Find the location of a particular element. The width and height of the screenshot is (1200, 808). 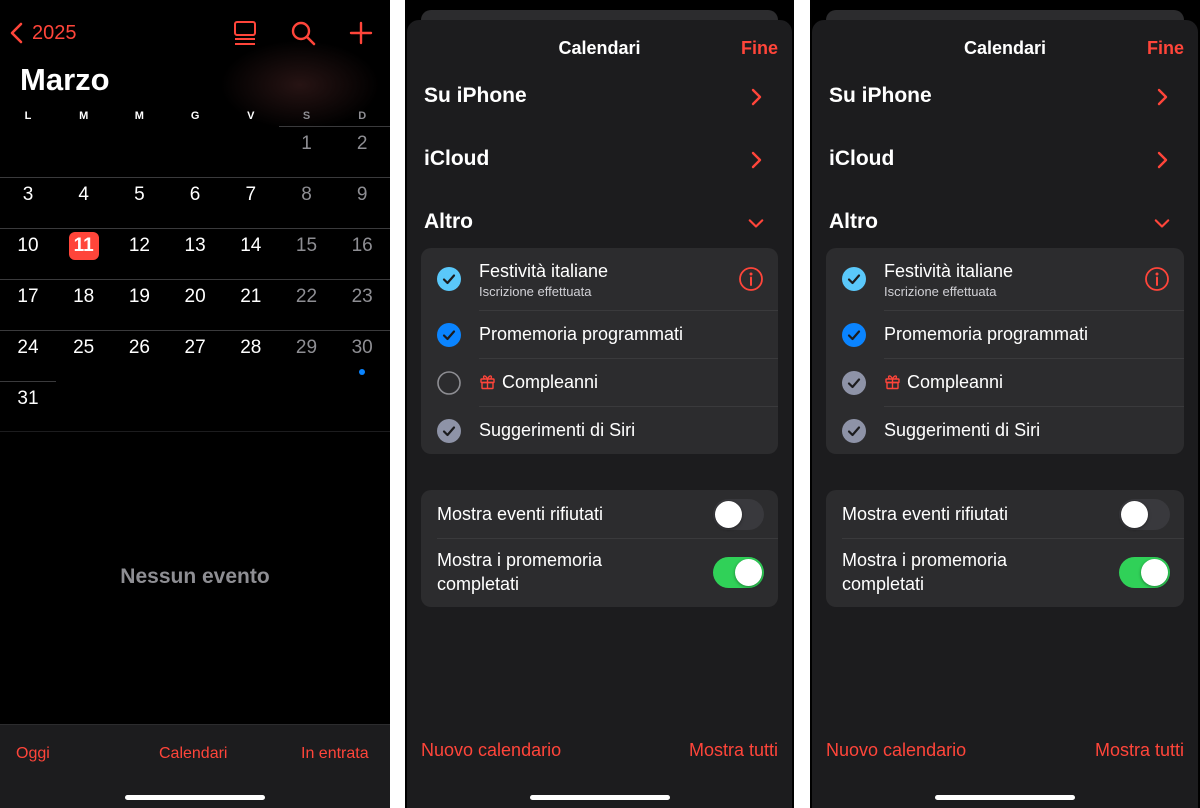

day-cell: 25 is located at coordinates (84, 348).